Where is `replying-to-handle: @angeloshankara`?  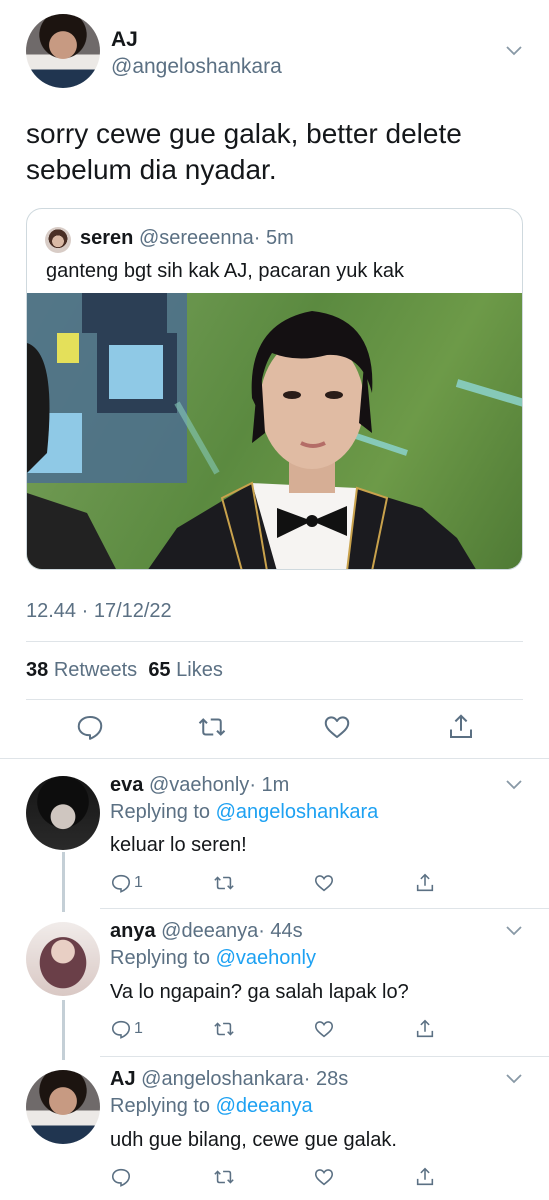 replying-to-handle: @angeloshankara is located at coordinates (297, 812).